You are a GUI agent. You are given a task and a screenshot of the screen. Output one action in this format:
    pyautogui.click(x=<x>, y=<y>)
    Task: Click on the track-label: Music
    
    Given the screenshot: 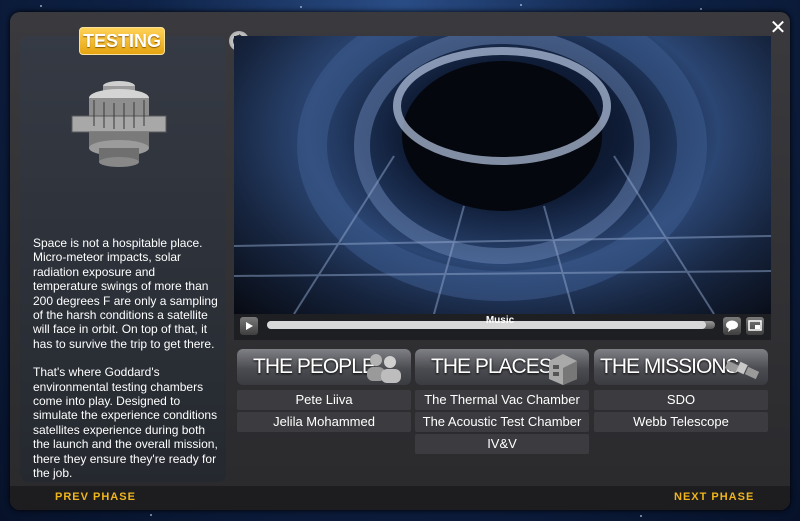 What is the action you would take?
    pyautogui.click(x=500, y=320)
    